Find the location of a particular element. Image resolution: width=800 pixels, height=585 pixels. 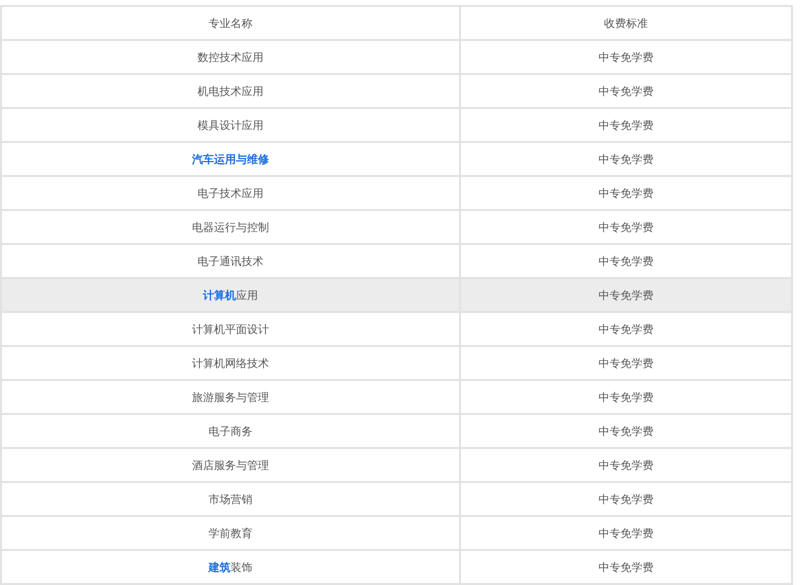

major-name: 电器运行与控制 is located at coordinates (230, 227).